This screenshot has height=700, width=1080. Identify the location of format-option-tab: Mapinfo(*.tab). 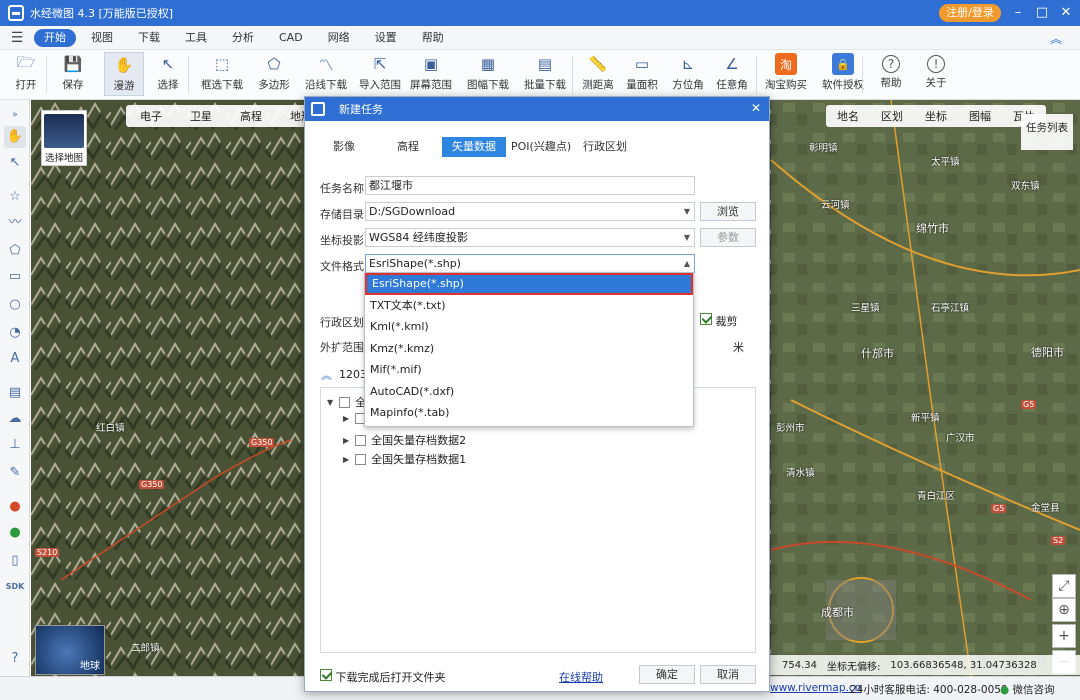
(529, 413).